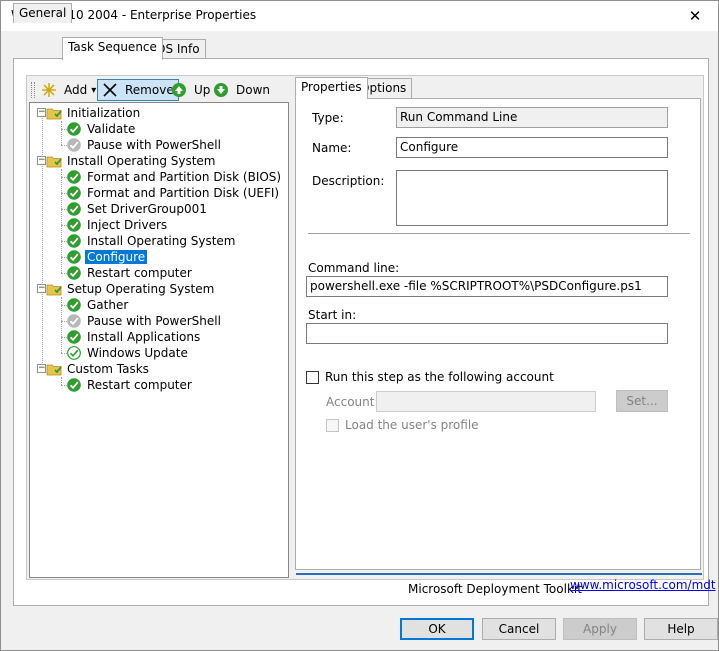  Describe the element at coordinates (332, 148) in the screenshot. I see `name-label: Name:` at that location.